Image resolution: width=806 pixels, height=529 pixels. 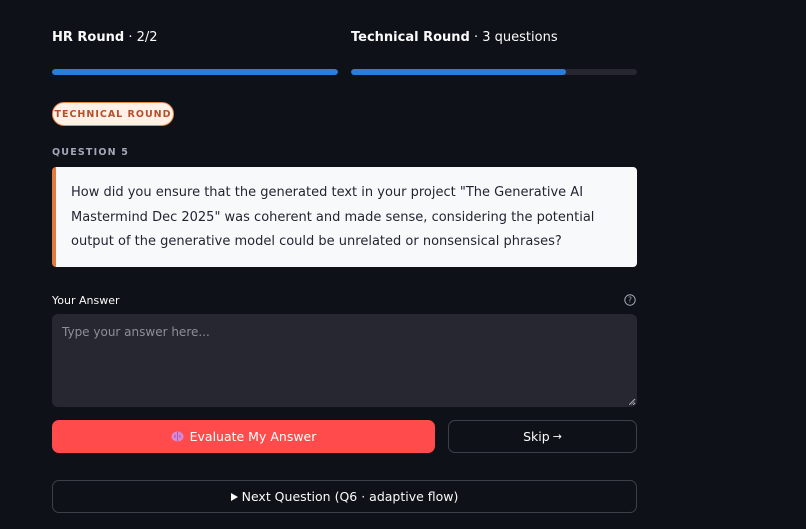 What do you see at coordinates (344, 360) in the screenshot?
I see `answer-input` at bounding box center [344, 360].